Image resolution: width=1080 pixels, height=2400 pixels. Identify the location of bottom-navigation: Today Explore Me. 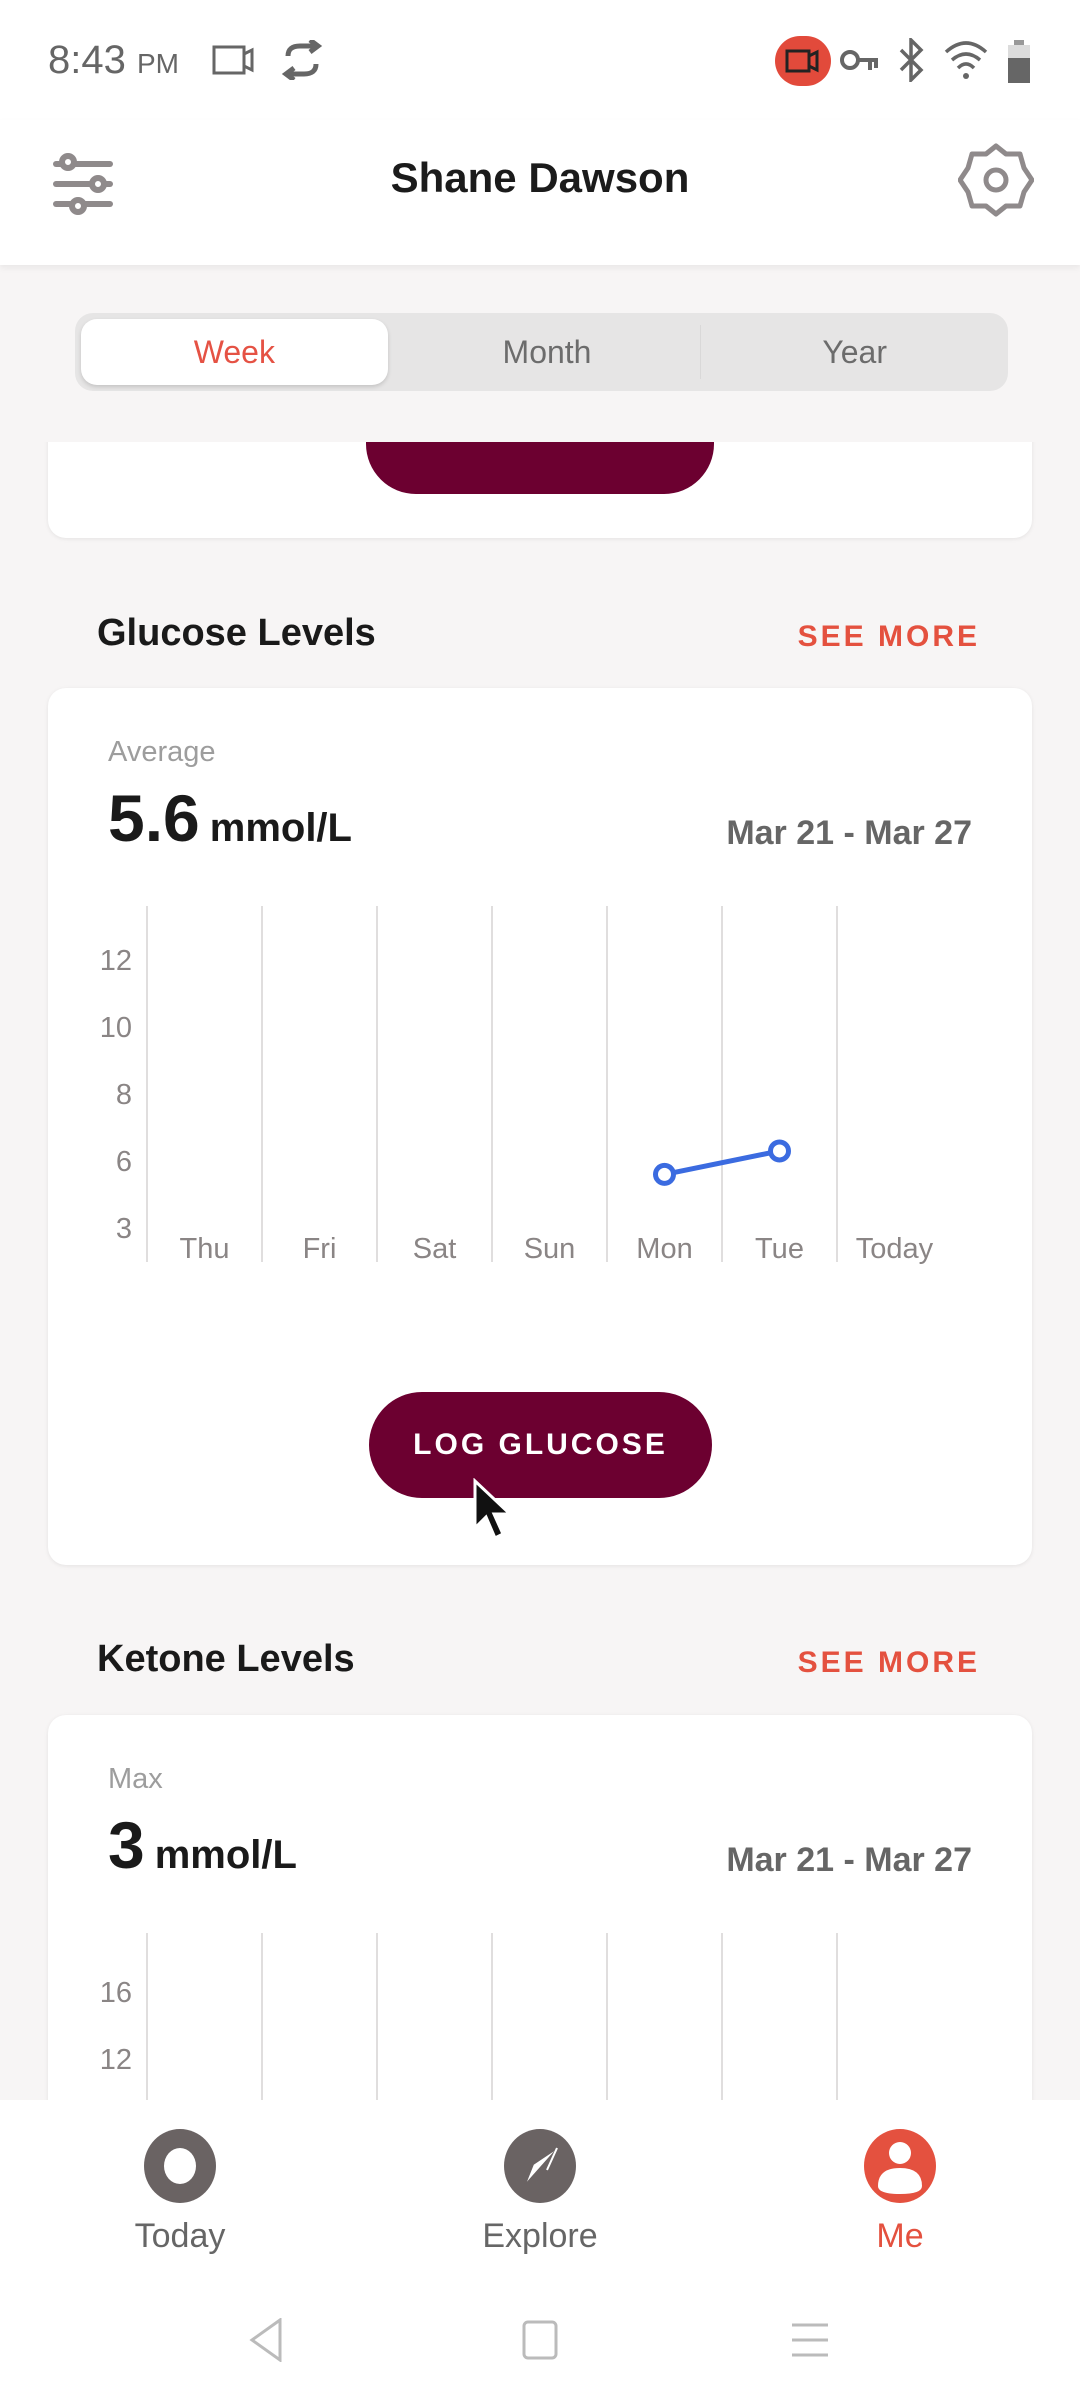
(540, 2190).